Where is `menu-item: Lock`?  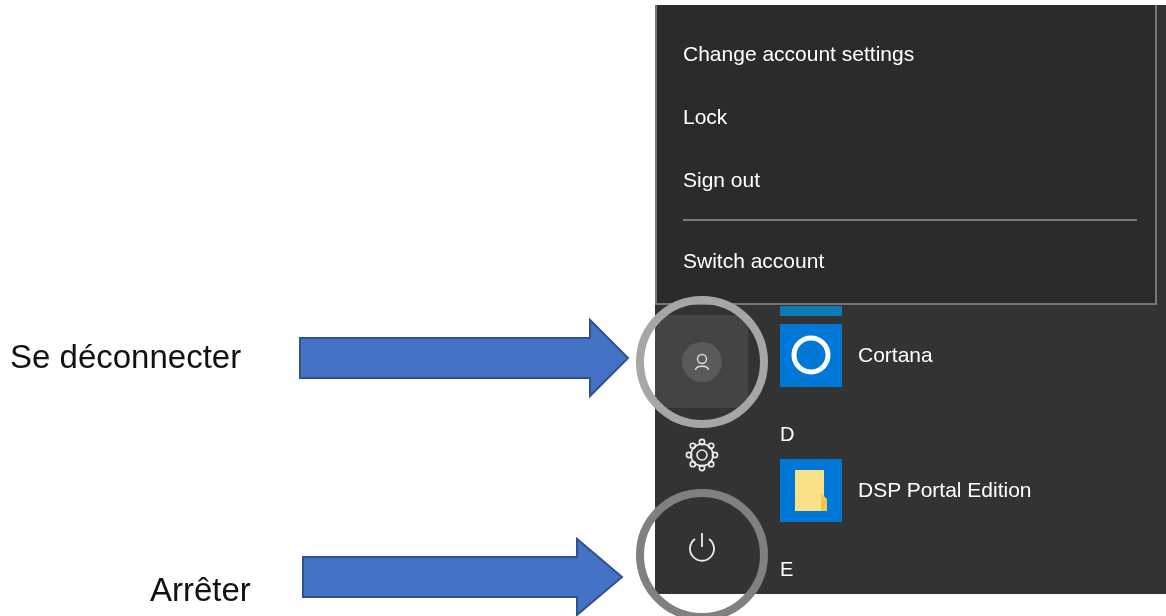
menu-item: Lock is located at coordinates (705, 116).